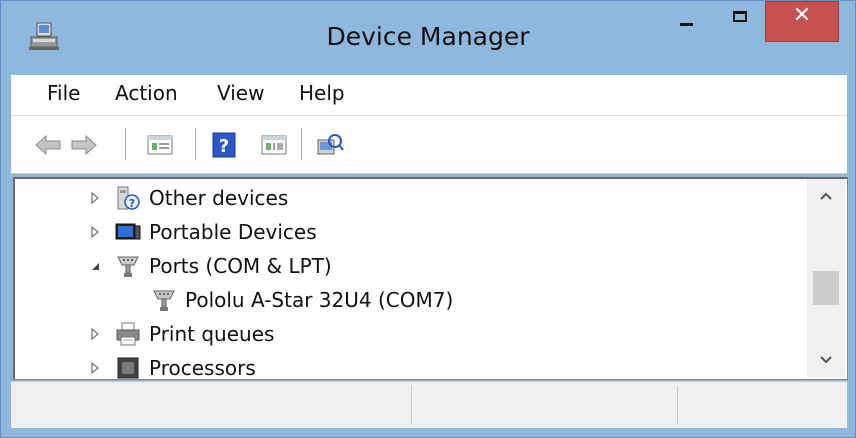 The width and height of the screenshot is (856, 438). I want to click on minimize-icon, so click(686, 24).